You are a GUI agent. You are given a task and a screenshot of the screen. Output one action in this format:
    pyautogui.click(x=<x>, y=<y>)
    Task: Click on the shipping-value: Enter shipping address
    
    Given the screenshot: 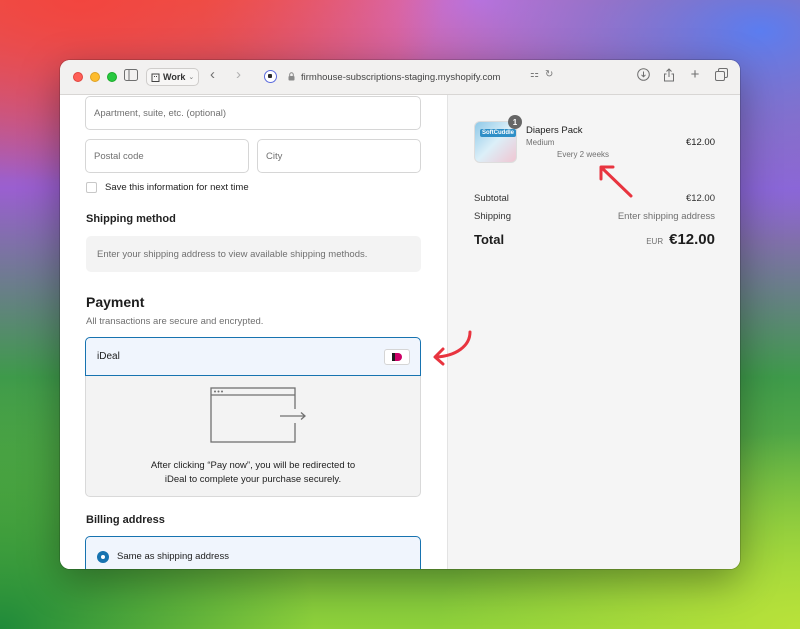 What is the action you would take?
    pyautogui.click(x=666, y=216)
    